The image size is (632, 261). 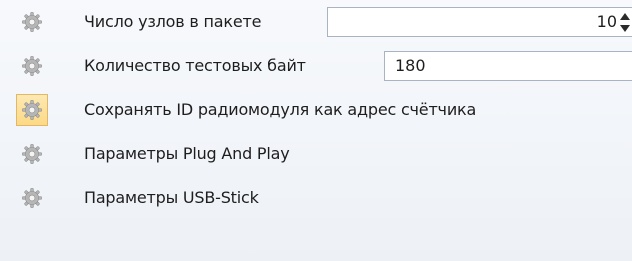 What do you see at coordinates (187, 153) in the screenshot?
I see `setting-label: Параметры Plug And Play` at bounding box center [187, 153].